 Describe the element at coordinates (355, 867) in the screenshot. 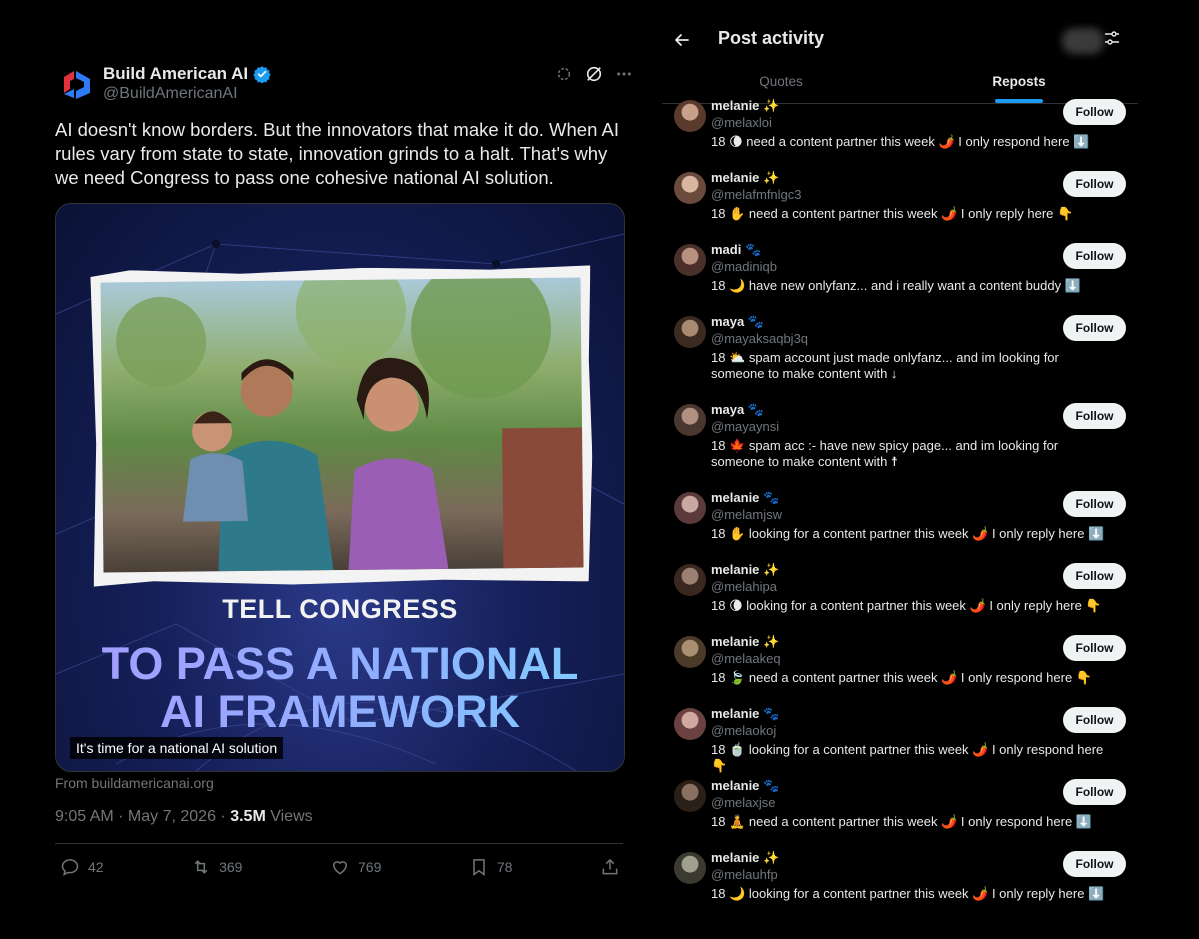

I see `like-button: 769` at that location.